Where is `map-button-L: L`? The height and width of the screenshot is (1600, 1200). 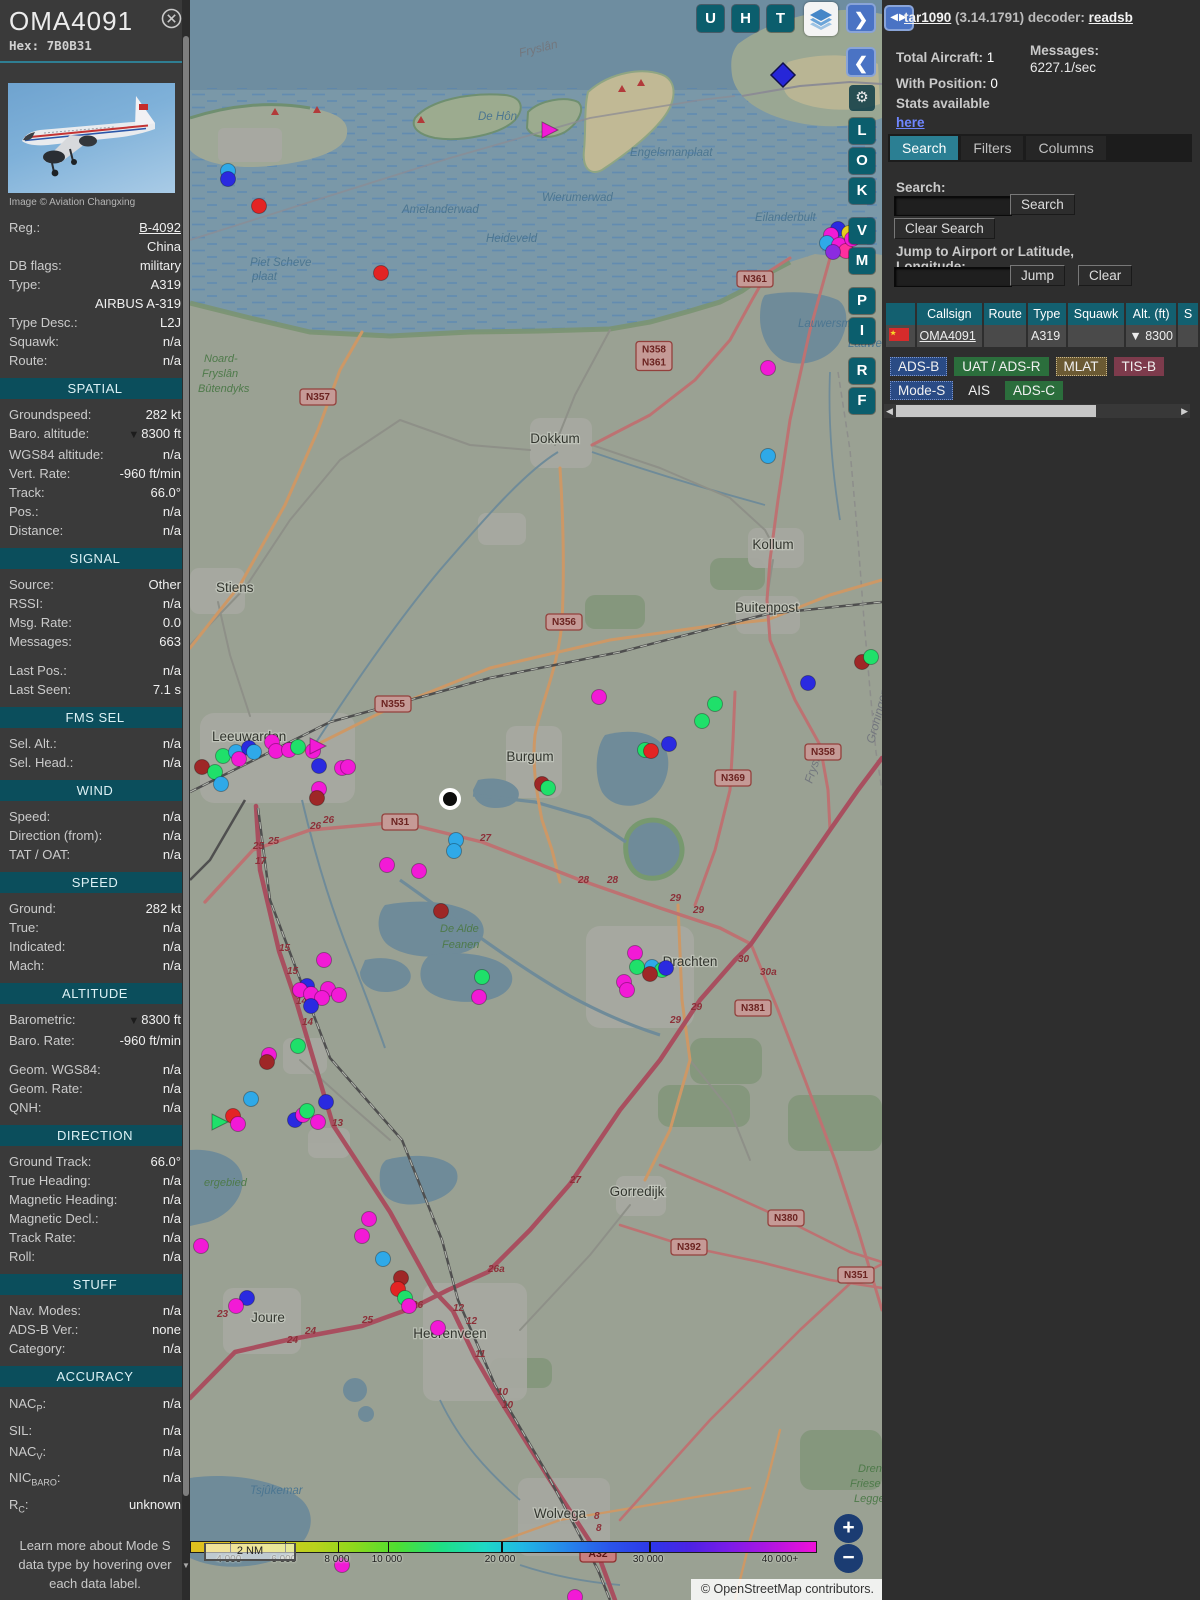
map-button-L: L is located at coordinates (862, 131).